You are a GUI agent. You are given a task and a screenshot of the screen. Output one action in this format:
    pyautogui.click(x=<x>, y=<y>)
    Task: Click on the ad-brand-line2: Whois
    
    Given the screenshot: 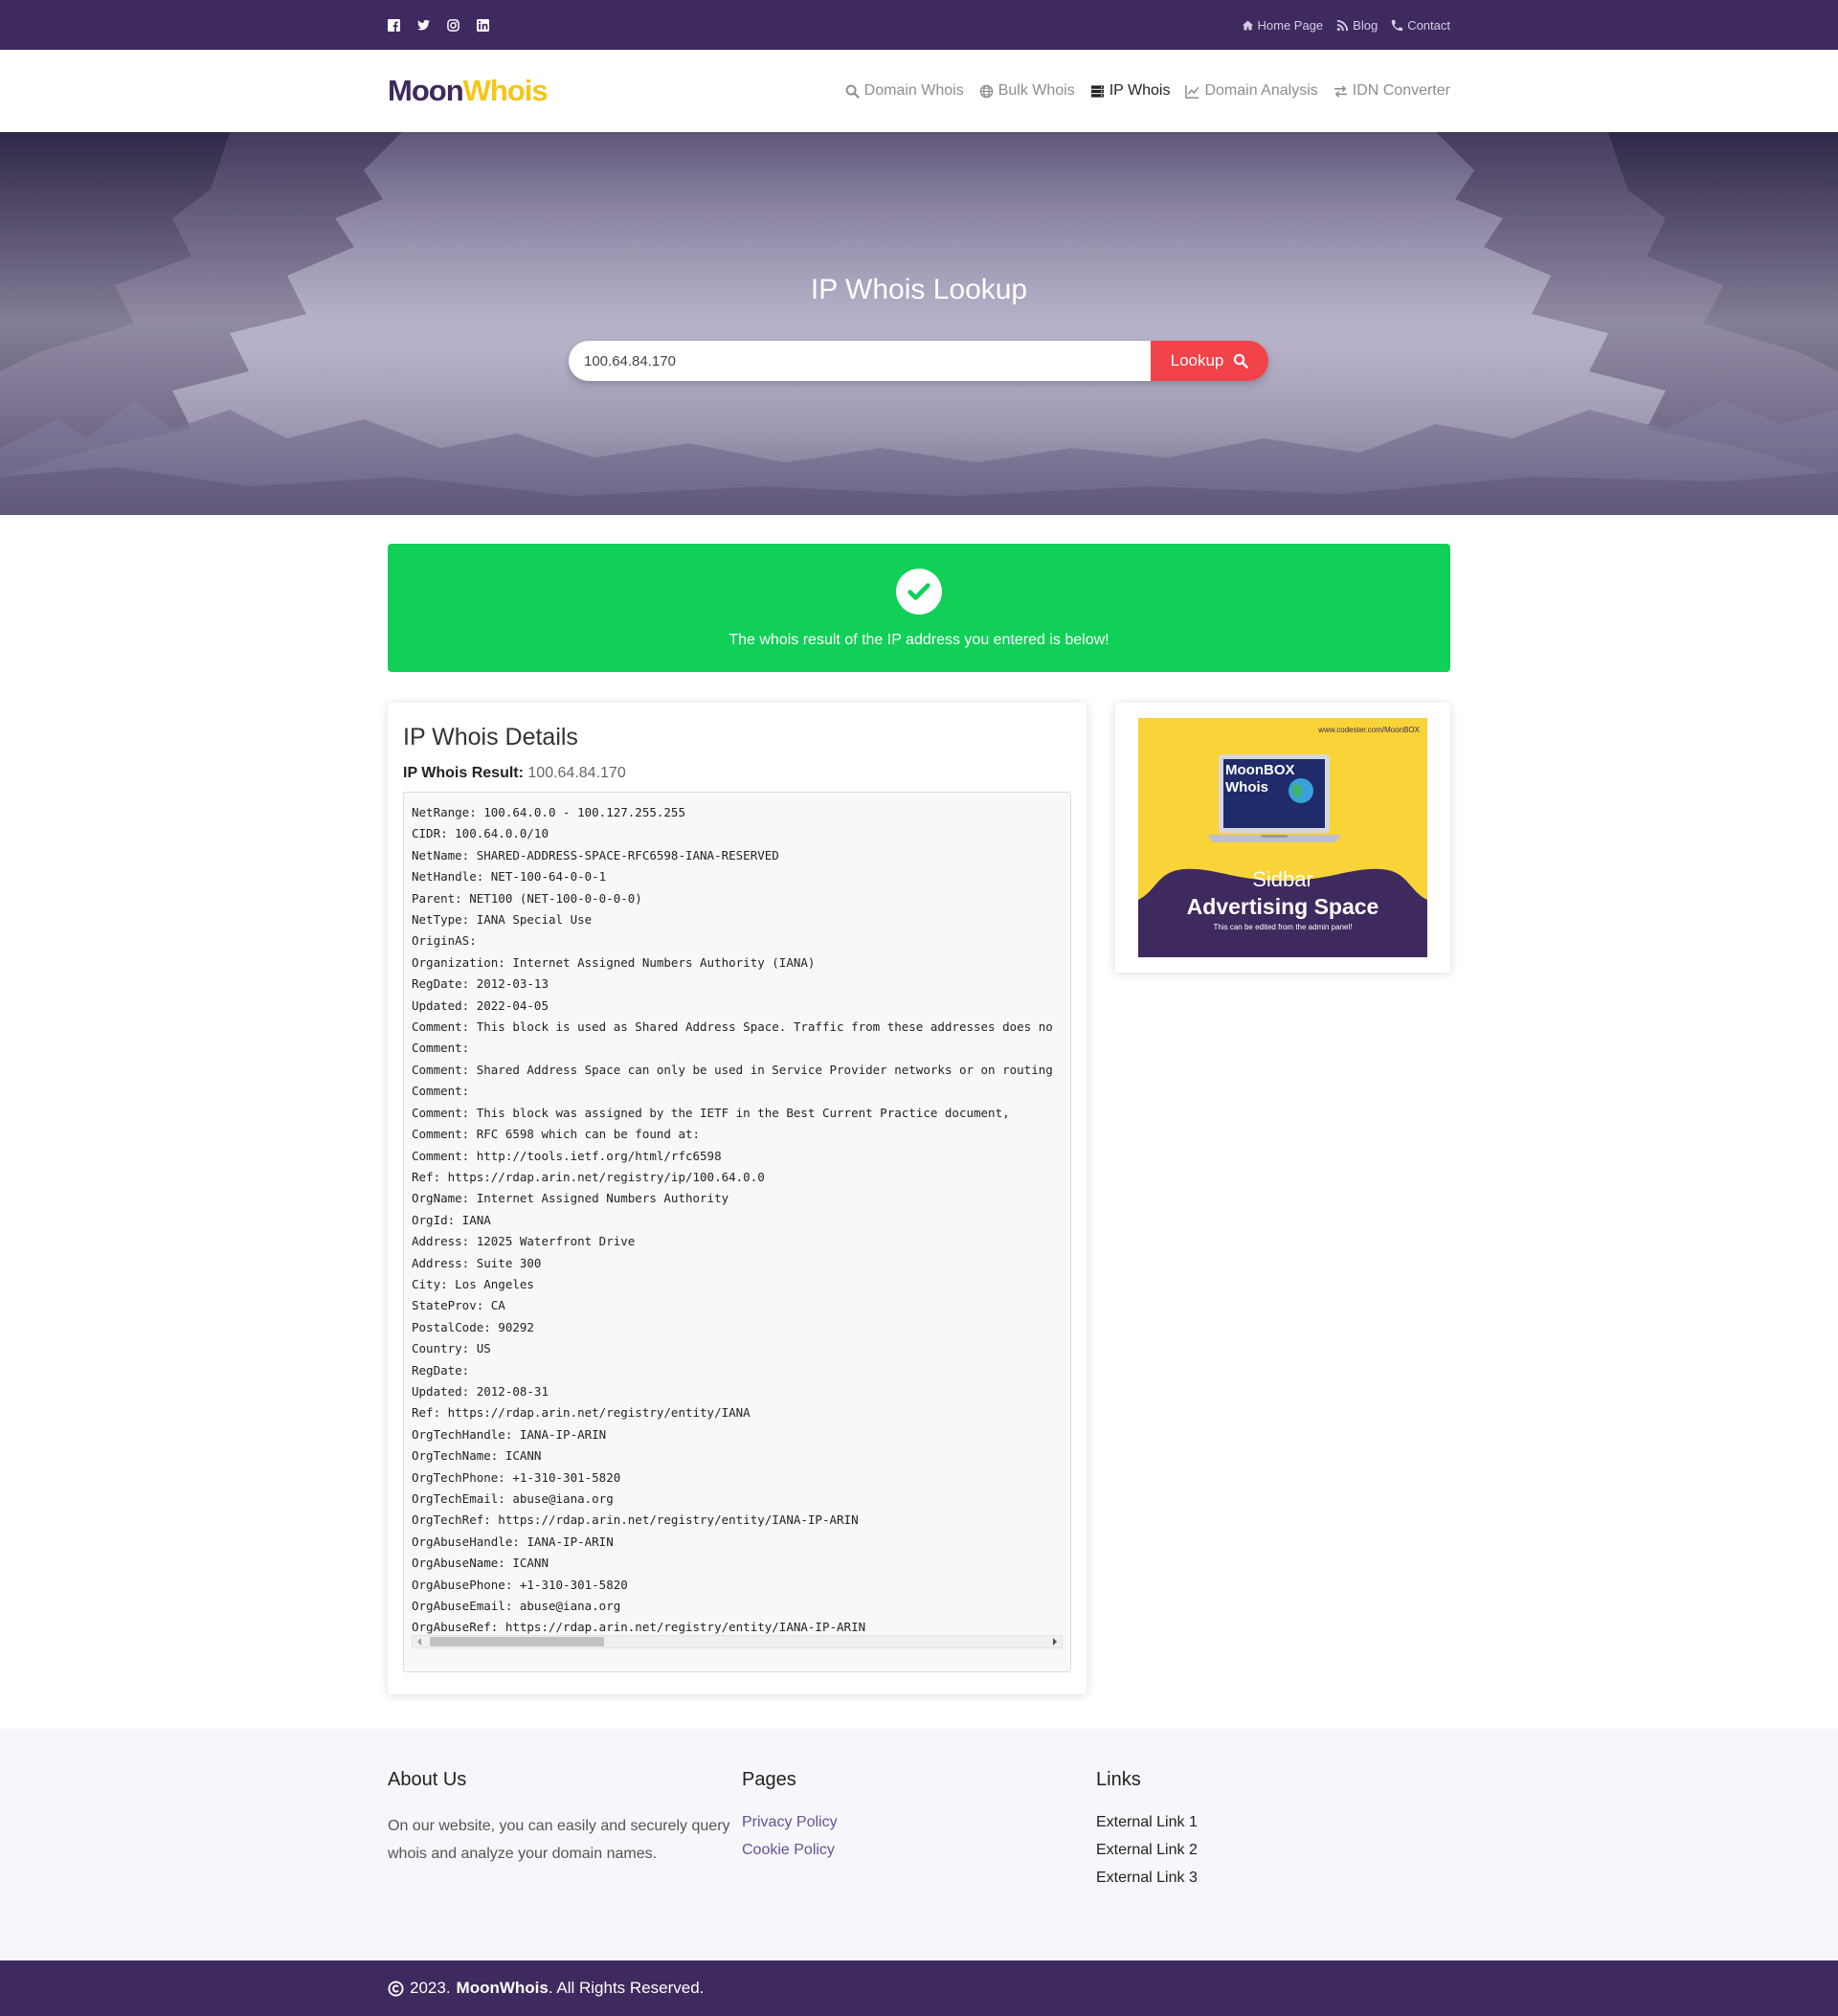 What is the action you would take?
    pyautogui.click(x=1246, y=787)
    